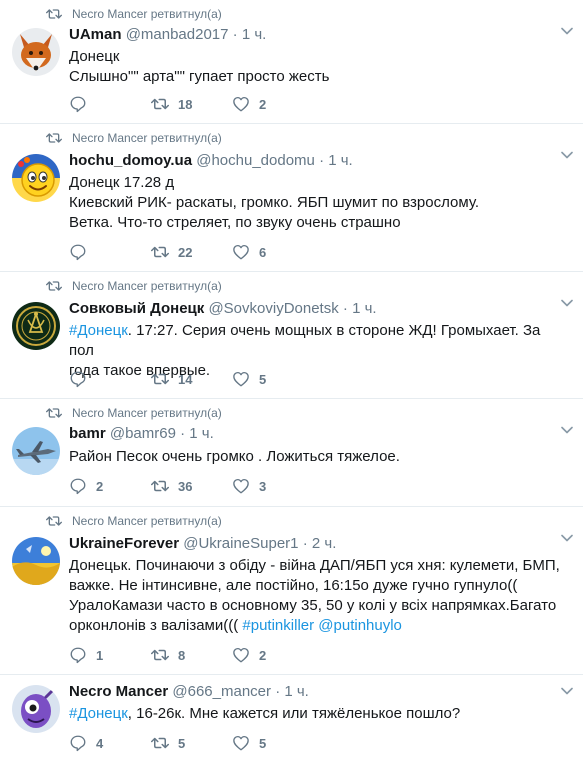  Describe the element at coordinates (94, 56) in the screenshot. I see `text-line: Донецк` at that location.